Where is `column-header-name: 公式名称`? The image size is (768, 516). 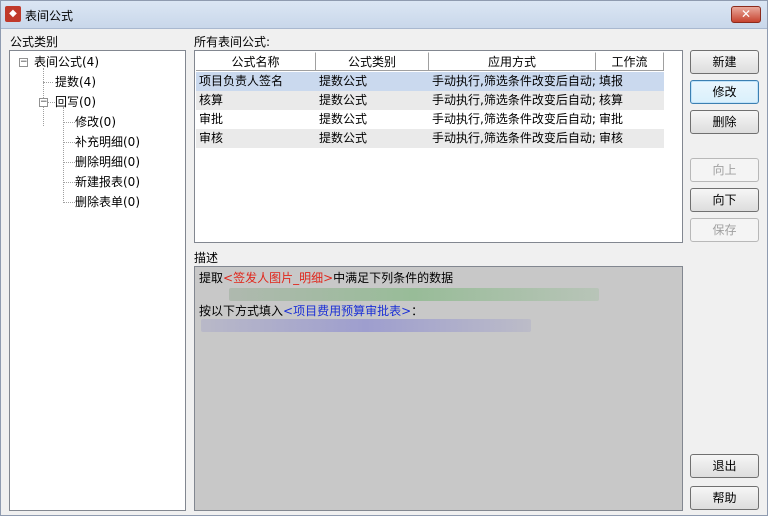
column-header-name: 公式名称 is located at coordinates (256, 61).